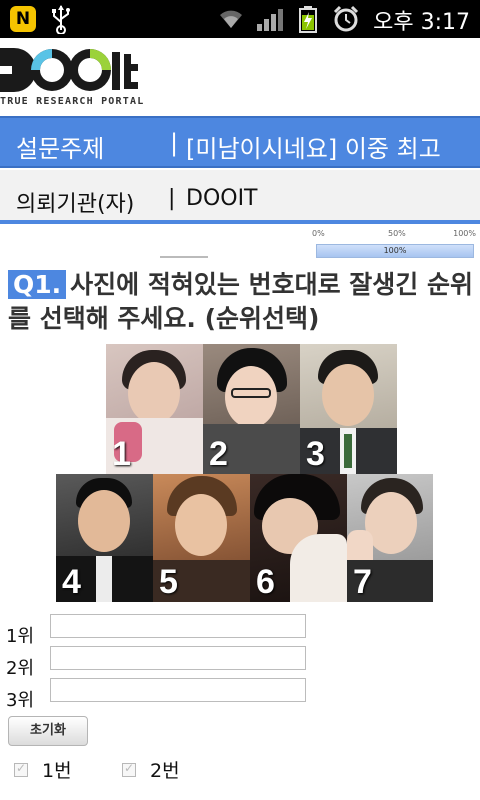 Image resolution: width=480 pixels, height=800 pixels. Describe the element at coordinates (61, 19) in the screenshot. I see `usb-icon` at that location.